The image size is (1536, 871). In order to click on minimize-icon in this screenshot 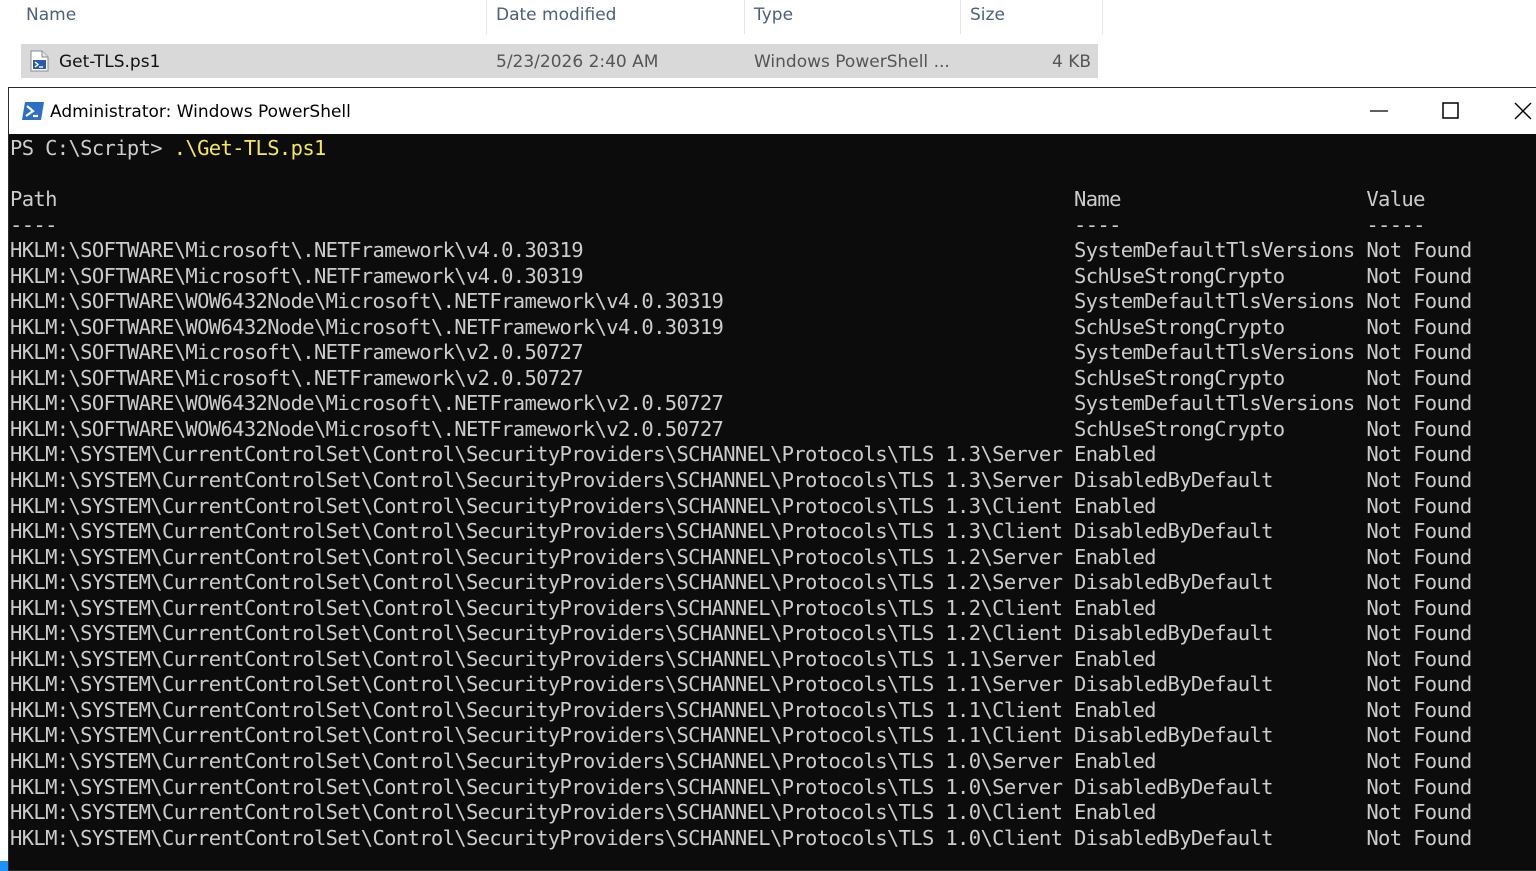, I will do `click(1379, 111)`.